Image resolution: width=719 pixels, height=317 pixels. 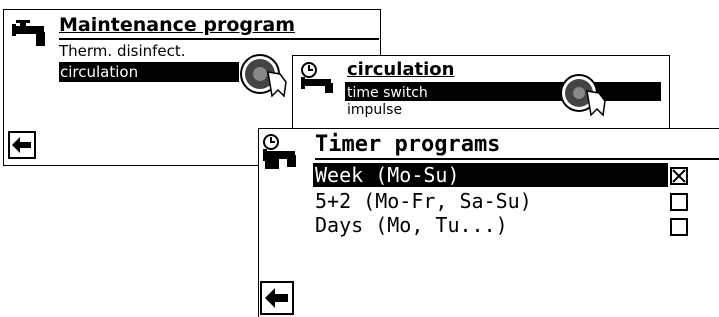 What do you see at coordinates (177, 25) in the screenshot?
I see `page-title: Maintenance program` at bounding box center [177, 25].